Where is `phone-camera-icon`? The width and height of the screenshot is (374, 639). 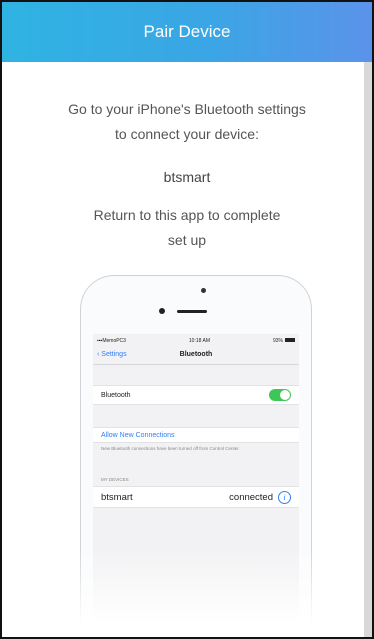
phone-camera-icon is located at coordinates (162, 311).